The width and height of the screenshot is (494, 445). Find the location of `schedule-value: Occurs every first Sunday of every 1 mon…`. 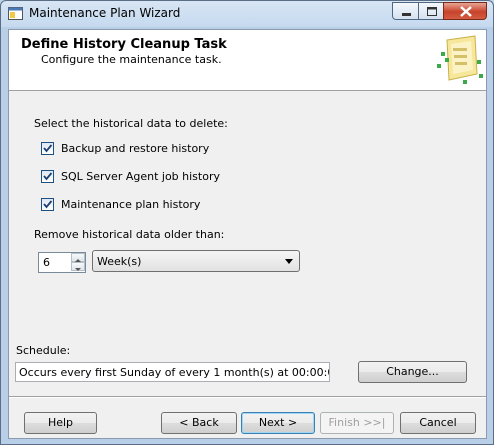

schedule-value: Occurs every first Sunday of every 1 mon… is located at coordinates (174, 372).